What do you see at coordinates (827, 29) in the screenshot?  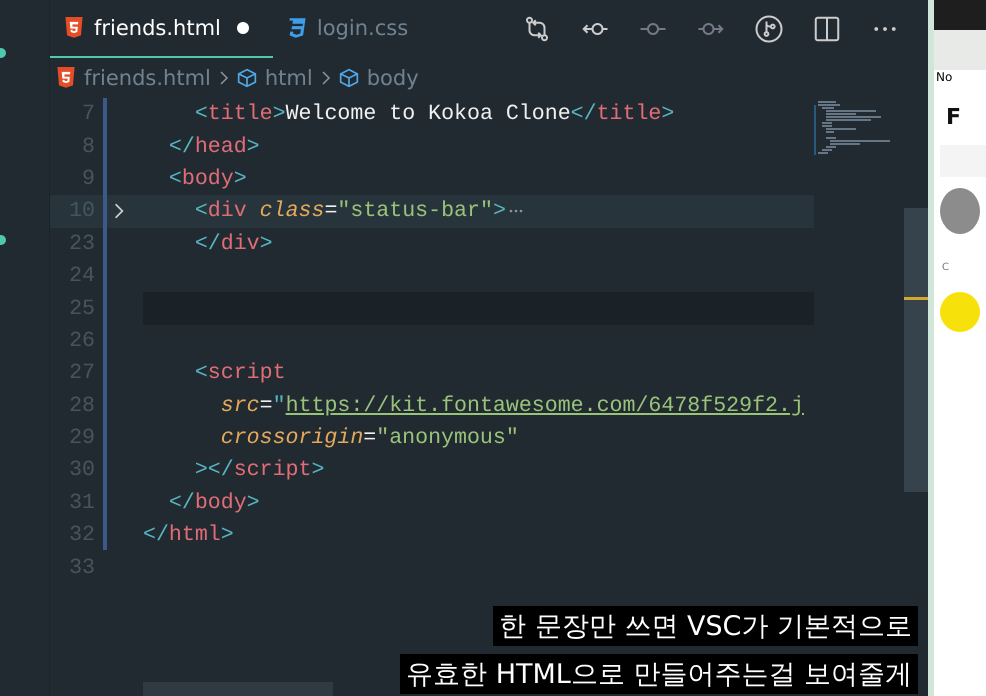 I see `split-editor-icon` at bounding box center [827, 29].